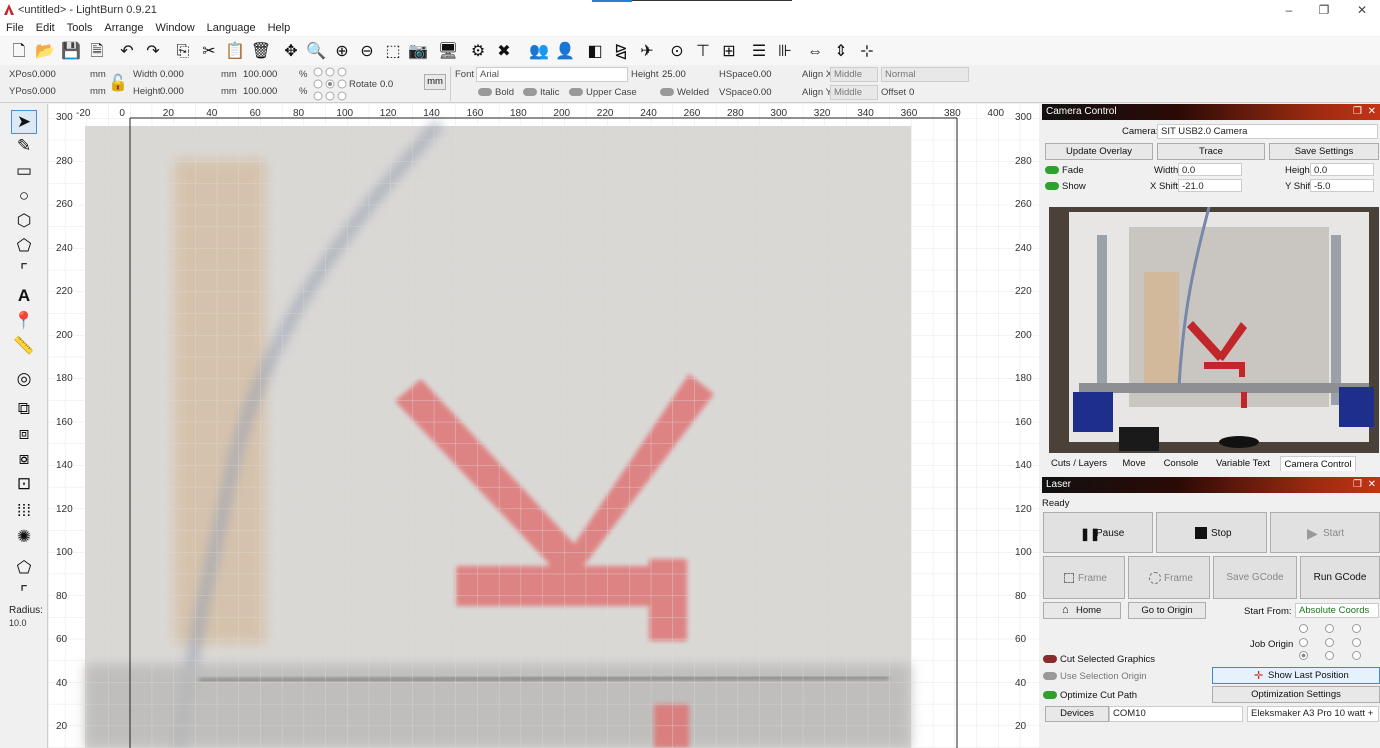  Describe the element at coordinates (97, 52) in the screenshot. I see `export-icon: 🗎` at that location.